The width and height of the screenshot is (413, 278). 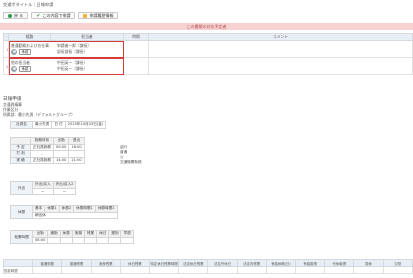 I want to click on note-line: 交通機関勤務, so click(x=131, y=162).